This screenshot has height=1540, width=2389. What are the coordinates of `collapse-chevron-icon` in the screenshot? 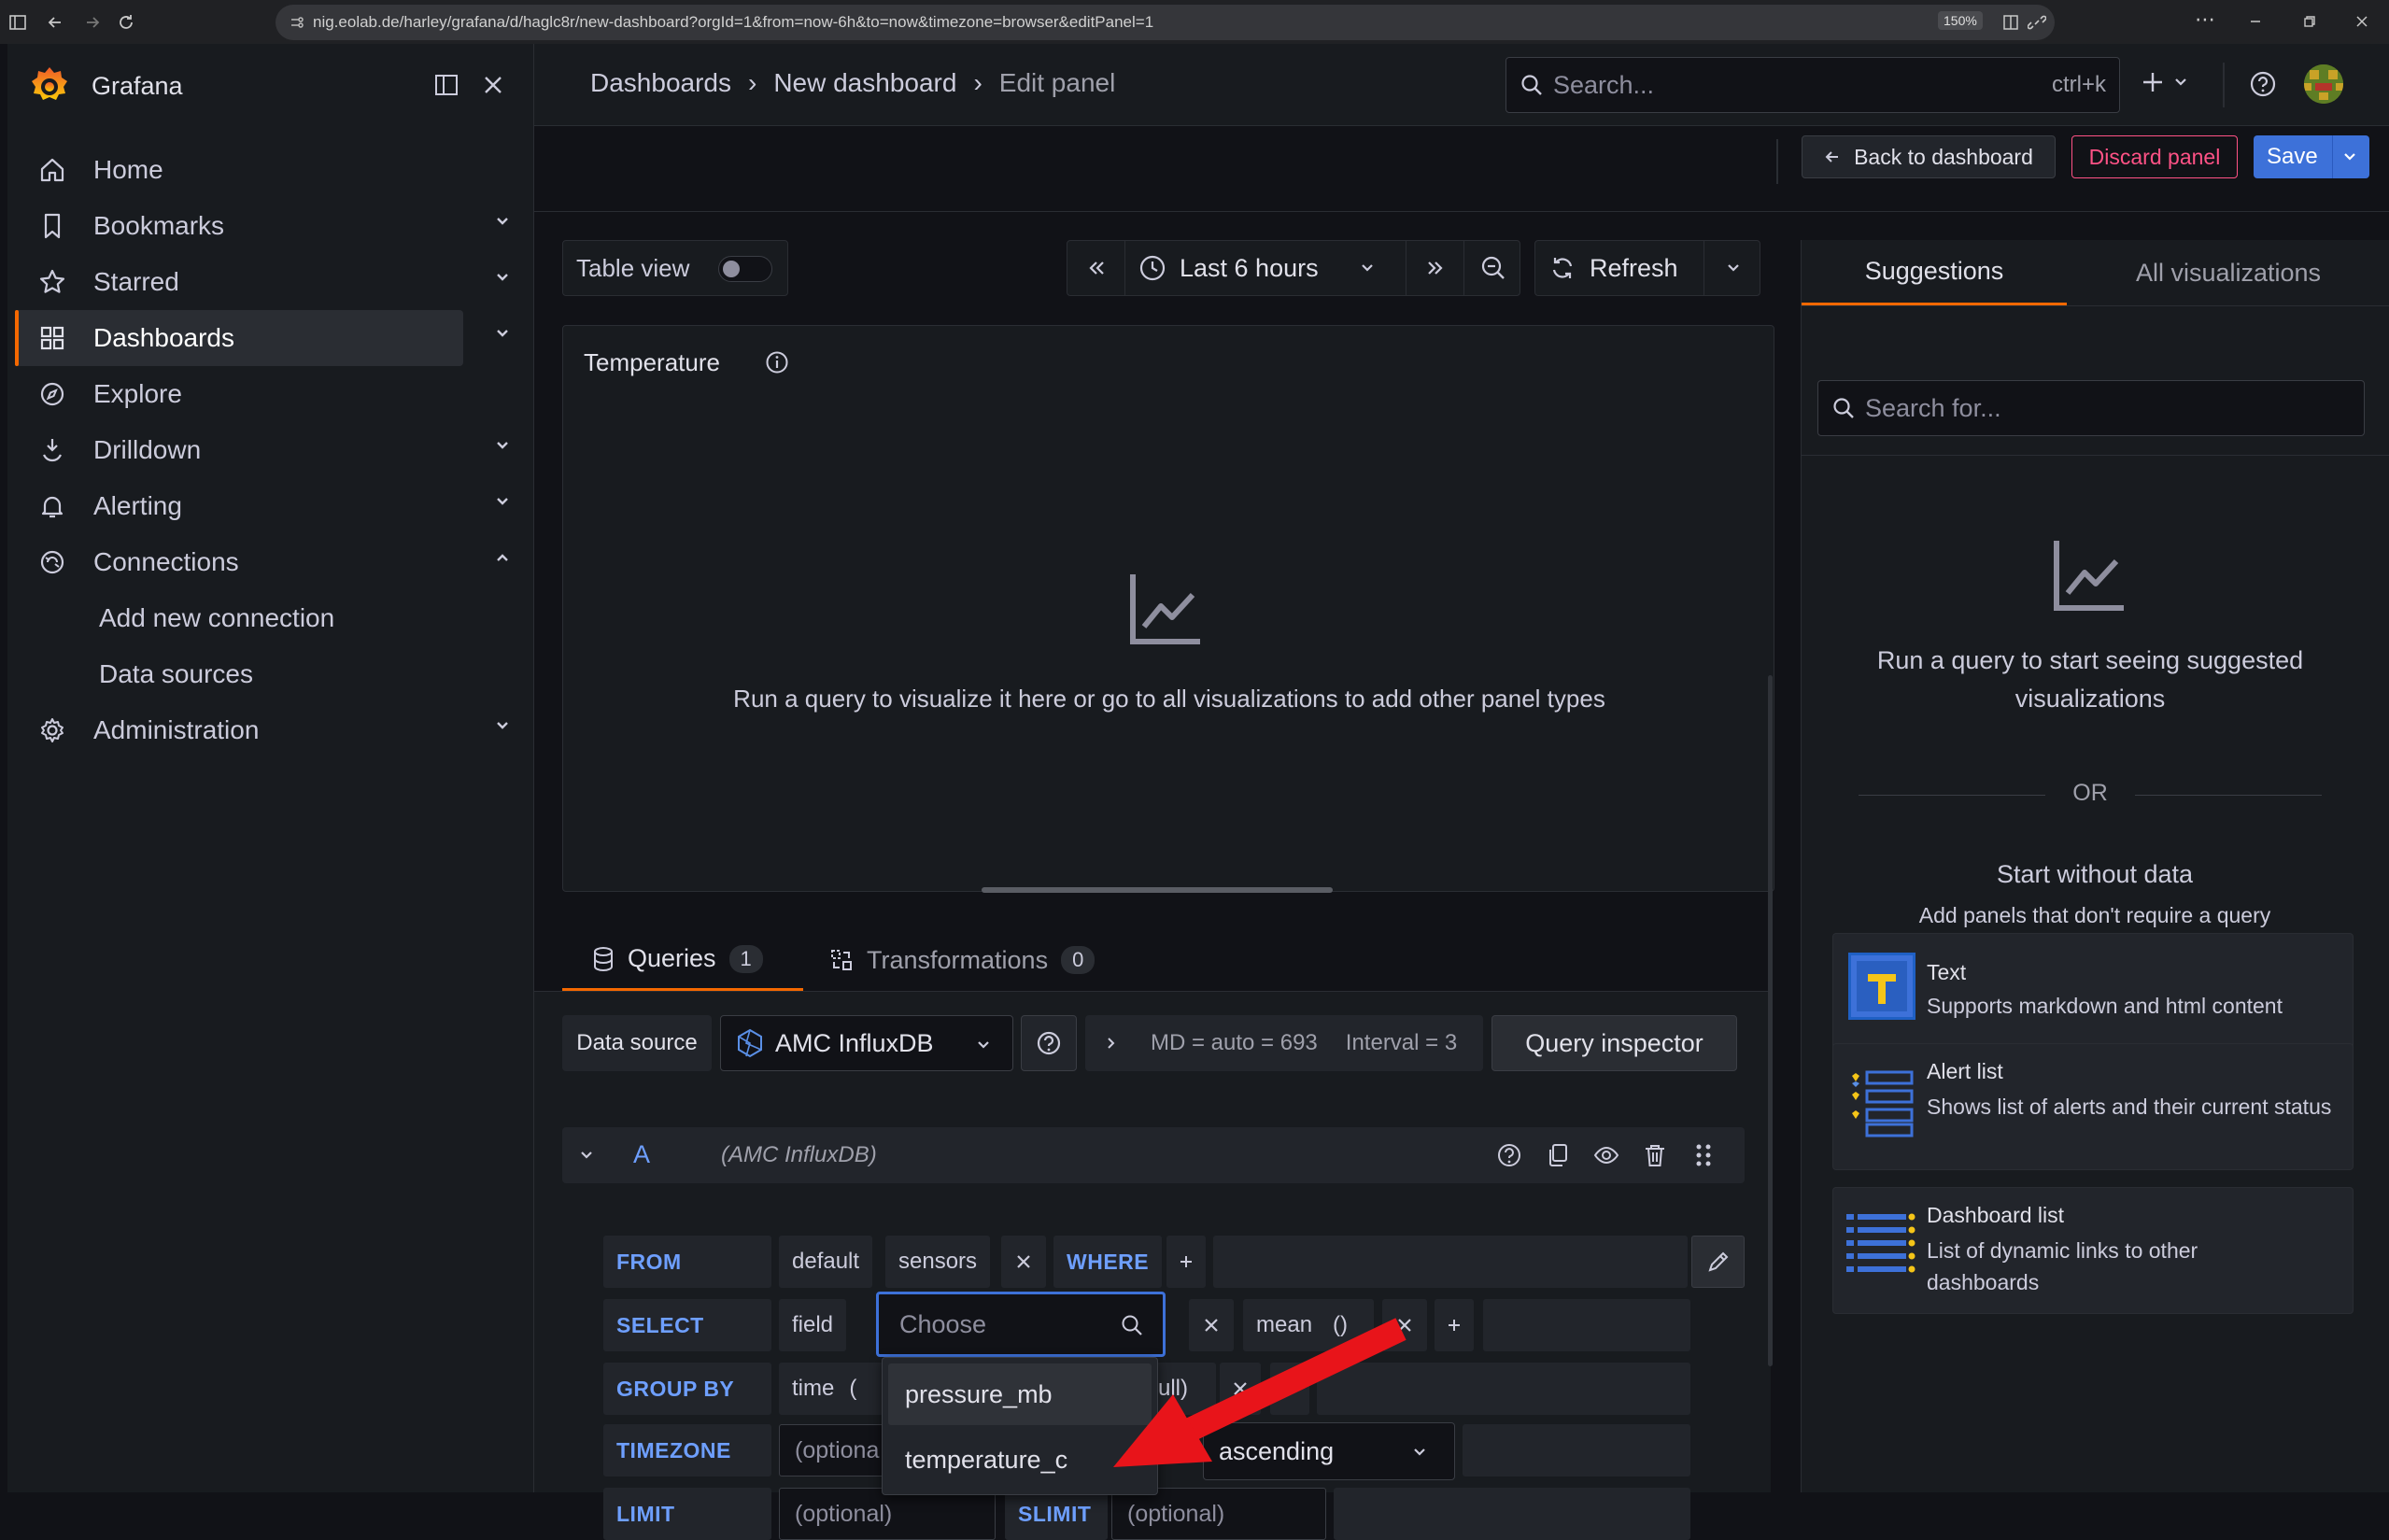 It's located at (587, 1156).